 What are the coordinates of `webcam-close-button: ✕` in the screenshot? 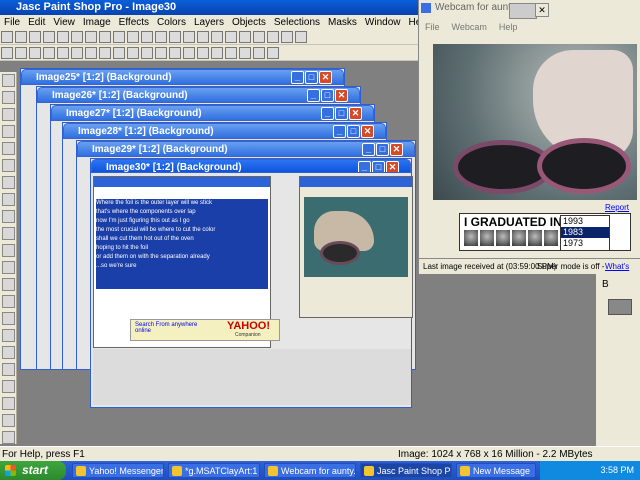 It's located at (542, 10).